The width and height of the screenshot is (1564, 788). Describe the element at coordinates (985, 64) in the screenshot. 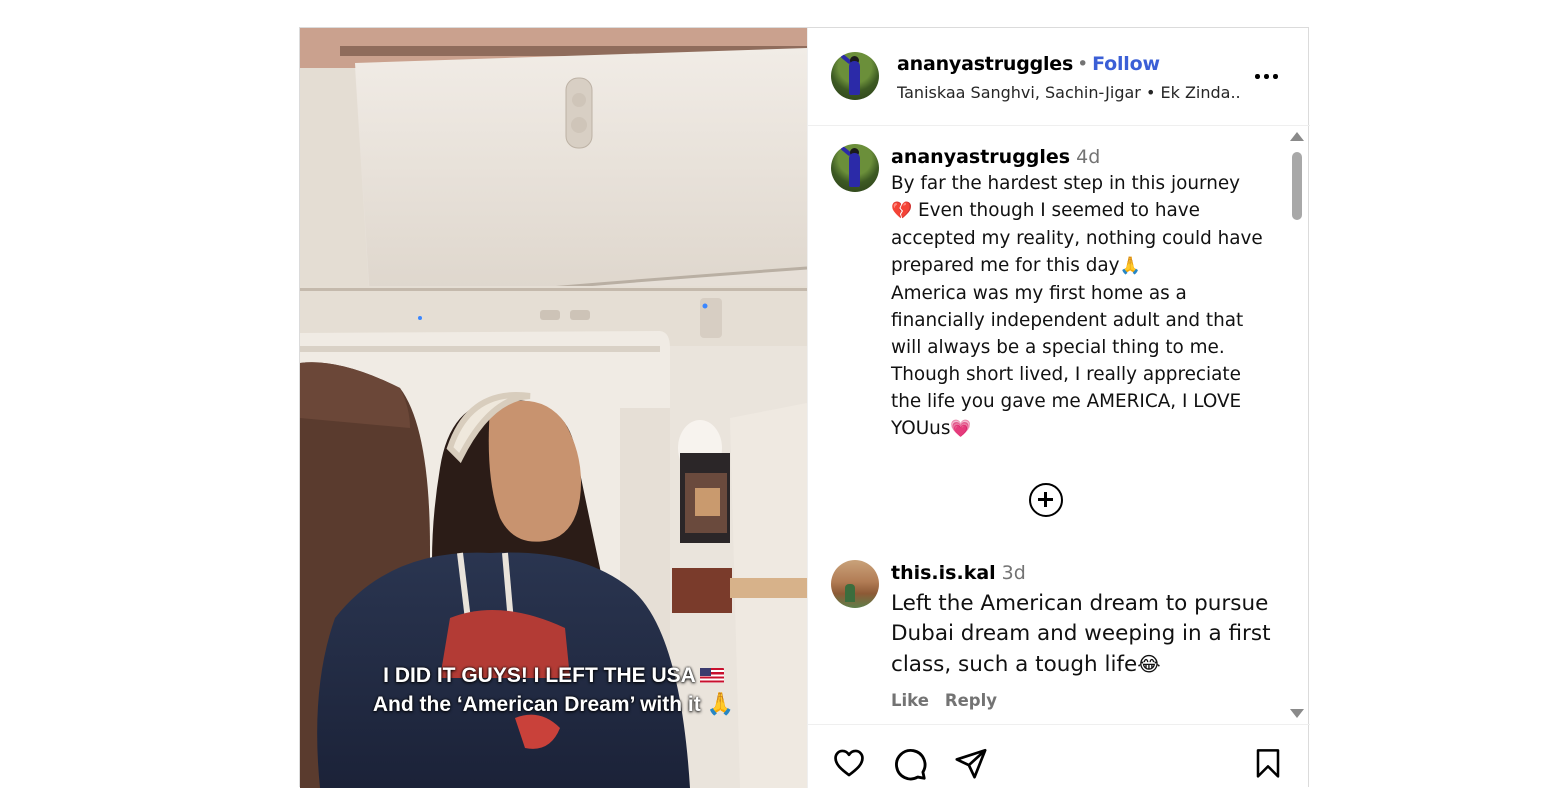

I see `author-username: ananyastruggles` at that location.